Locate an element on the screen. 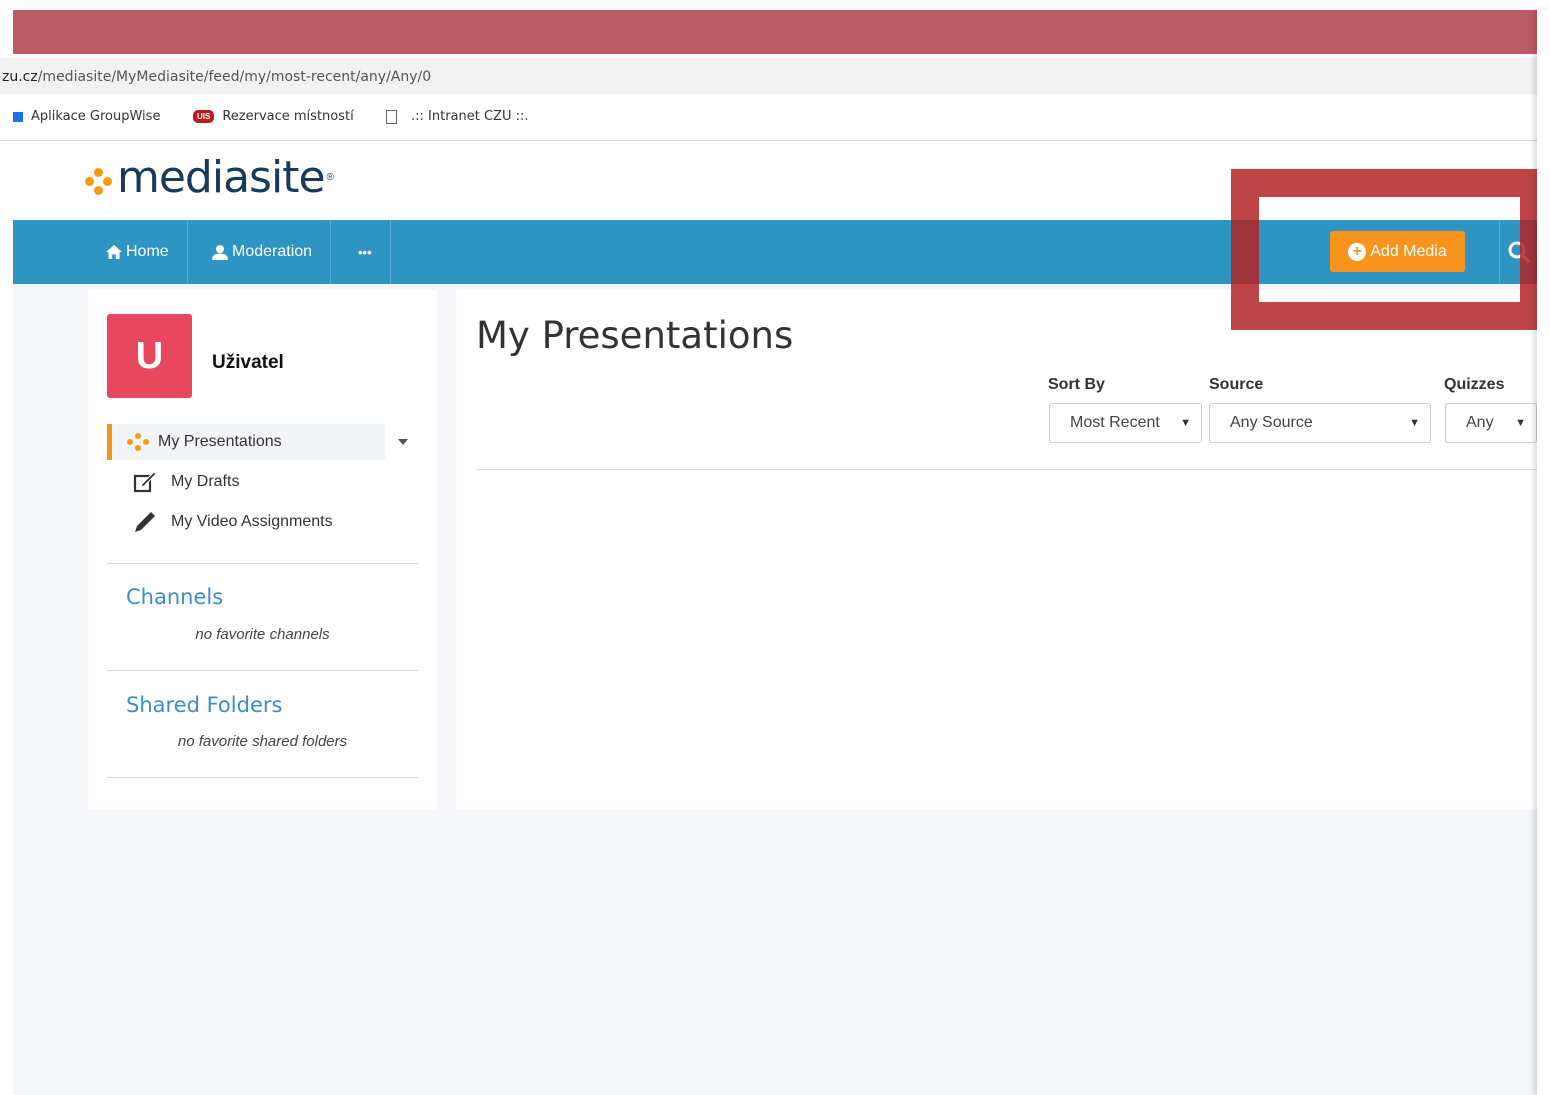  quizzes-select: Any ▼ is located at coordinates (1491, 423).